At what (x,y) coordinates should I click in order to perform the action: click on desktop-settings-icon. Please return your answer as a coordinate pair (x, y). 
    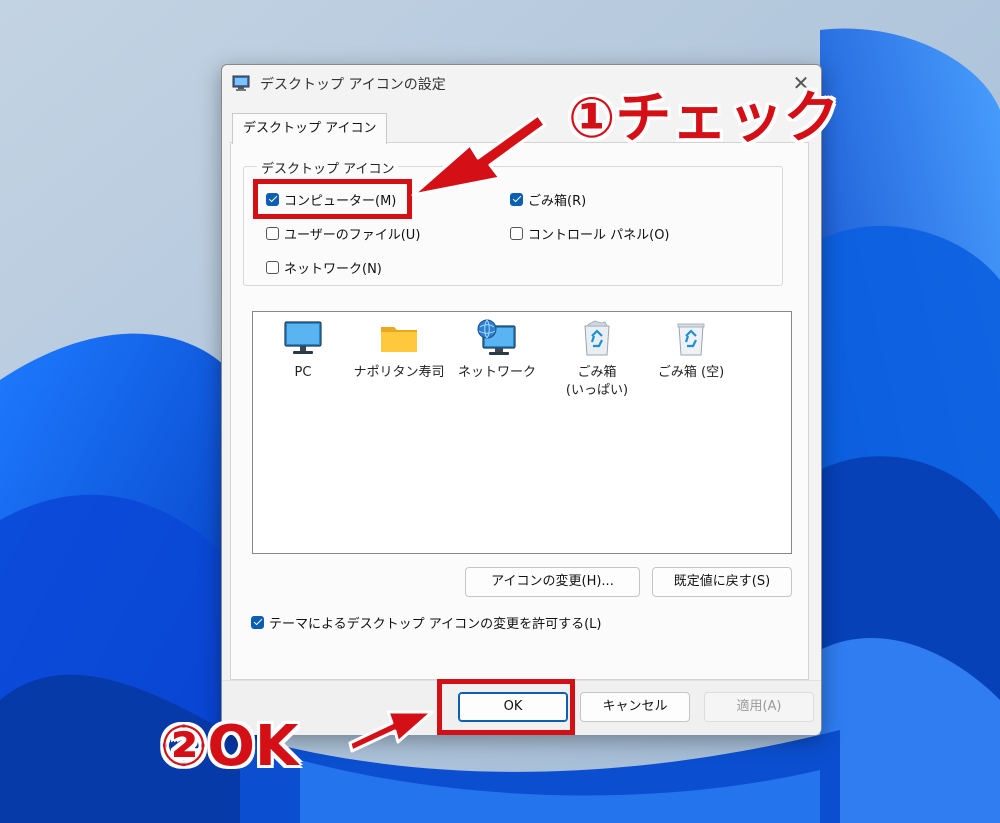
    Looking at the image, I should click on (241, 83).